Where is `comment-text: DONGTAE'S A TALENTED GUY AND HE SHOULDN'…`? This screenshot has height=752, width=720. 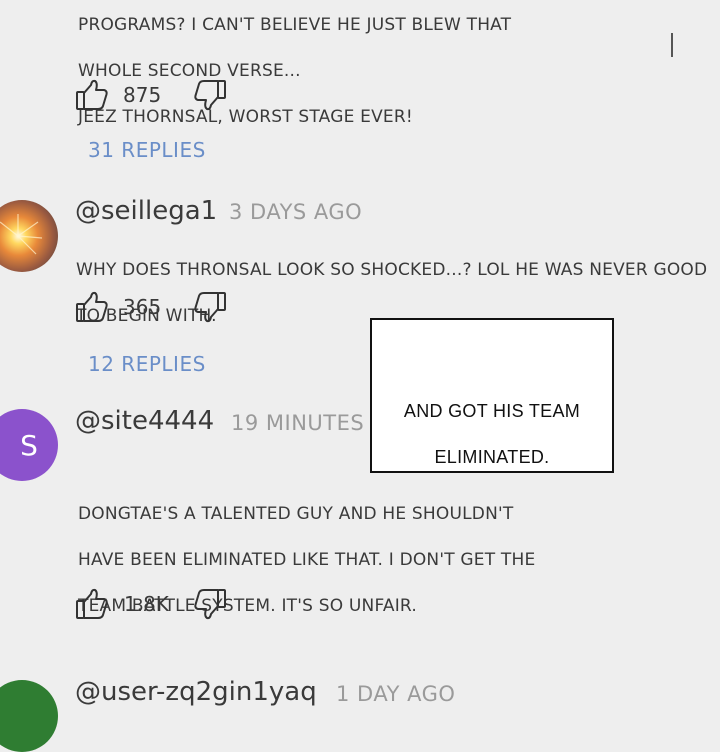
comment-text: DONGTAE'S A TALENTED GUY AND HE SHOULDN'… is located at coordinates (306, 560).